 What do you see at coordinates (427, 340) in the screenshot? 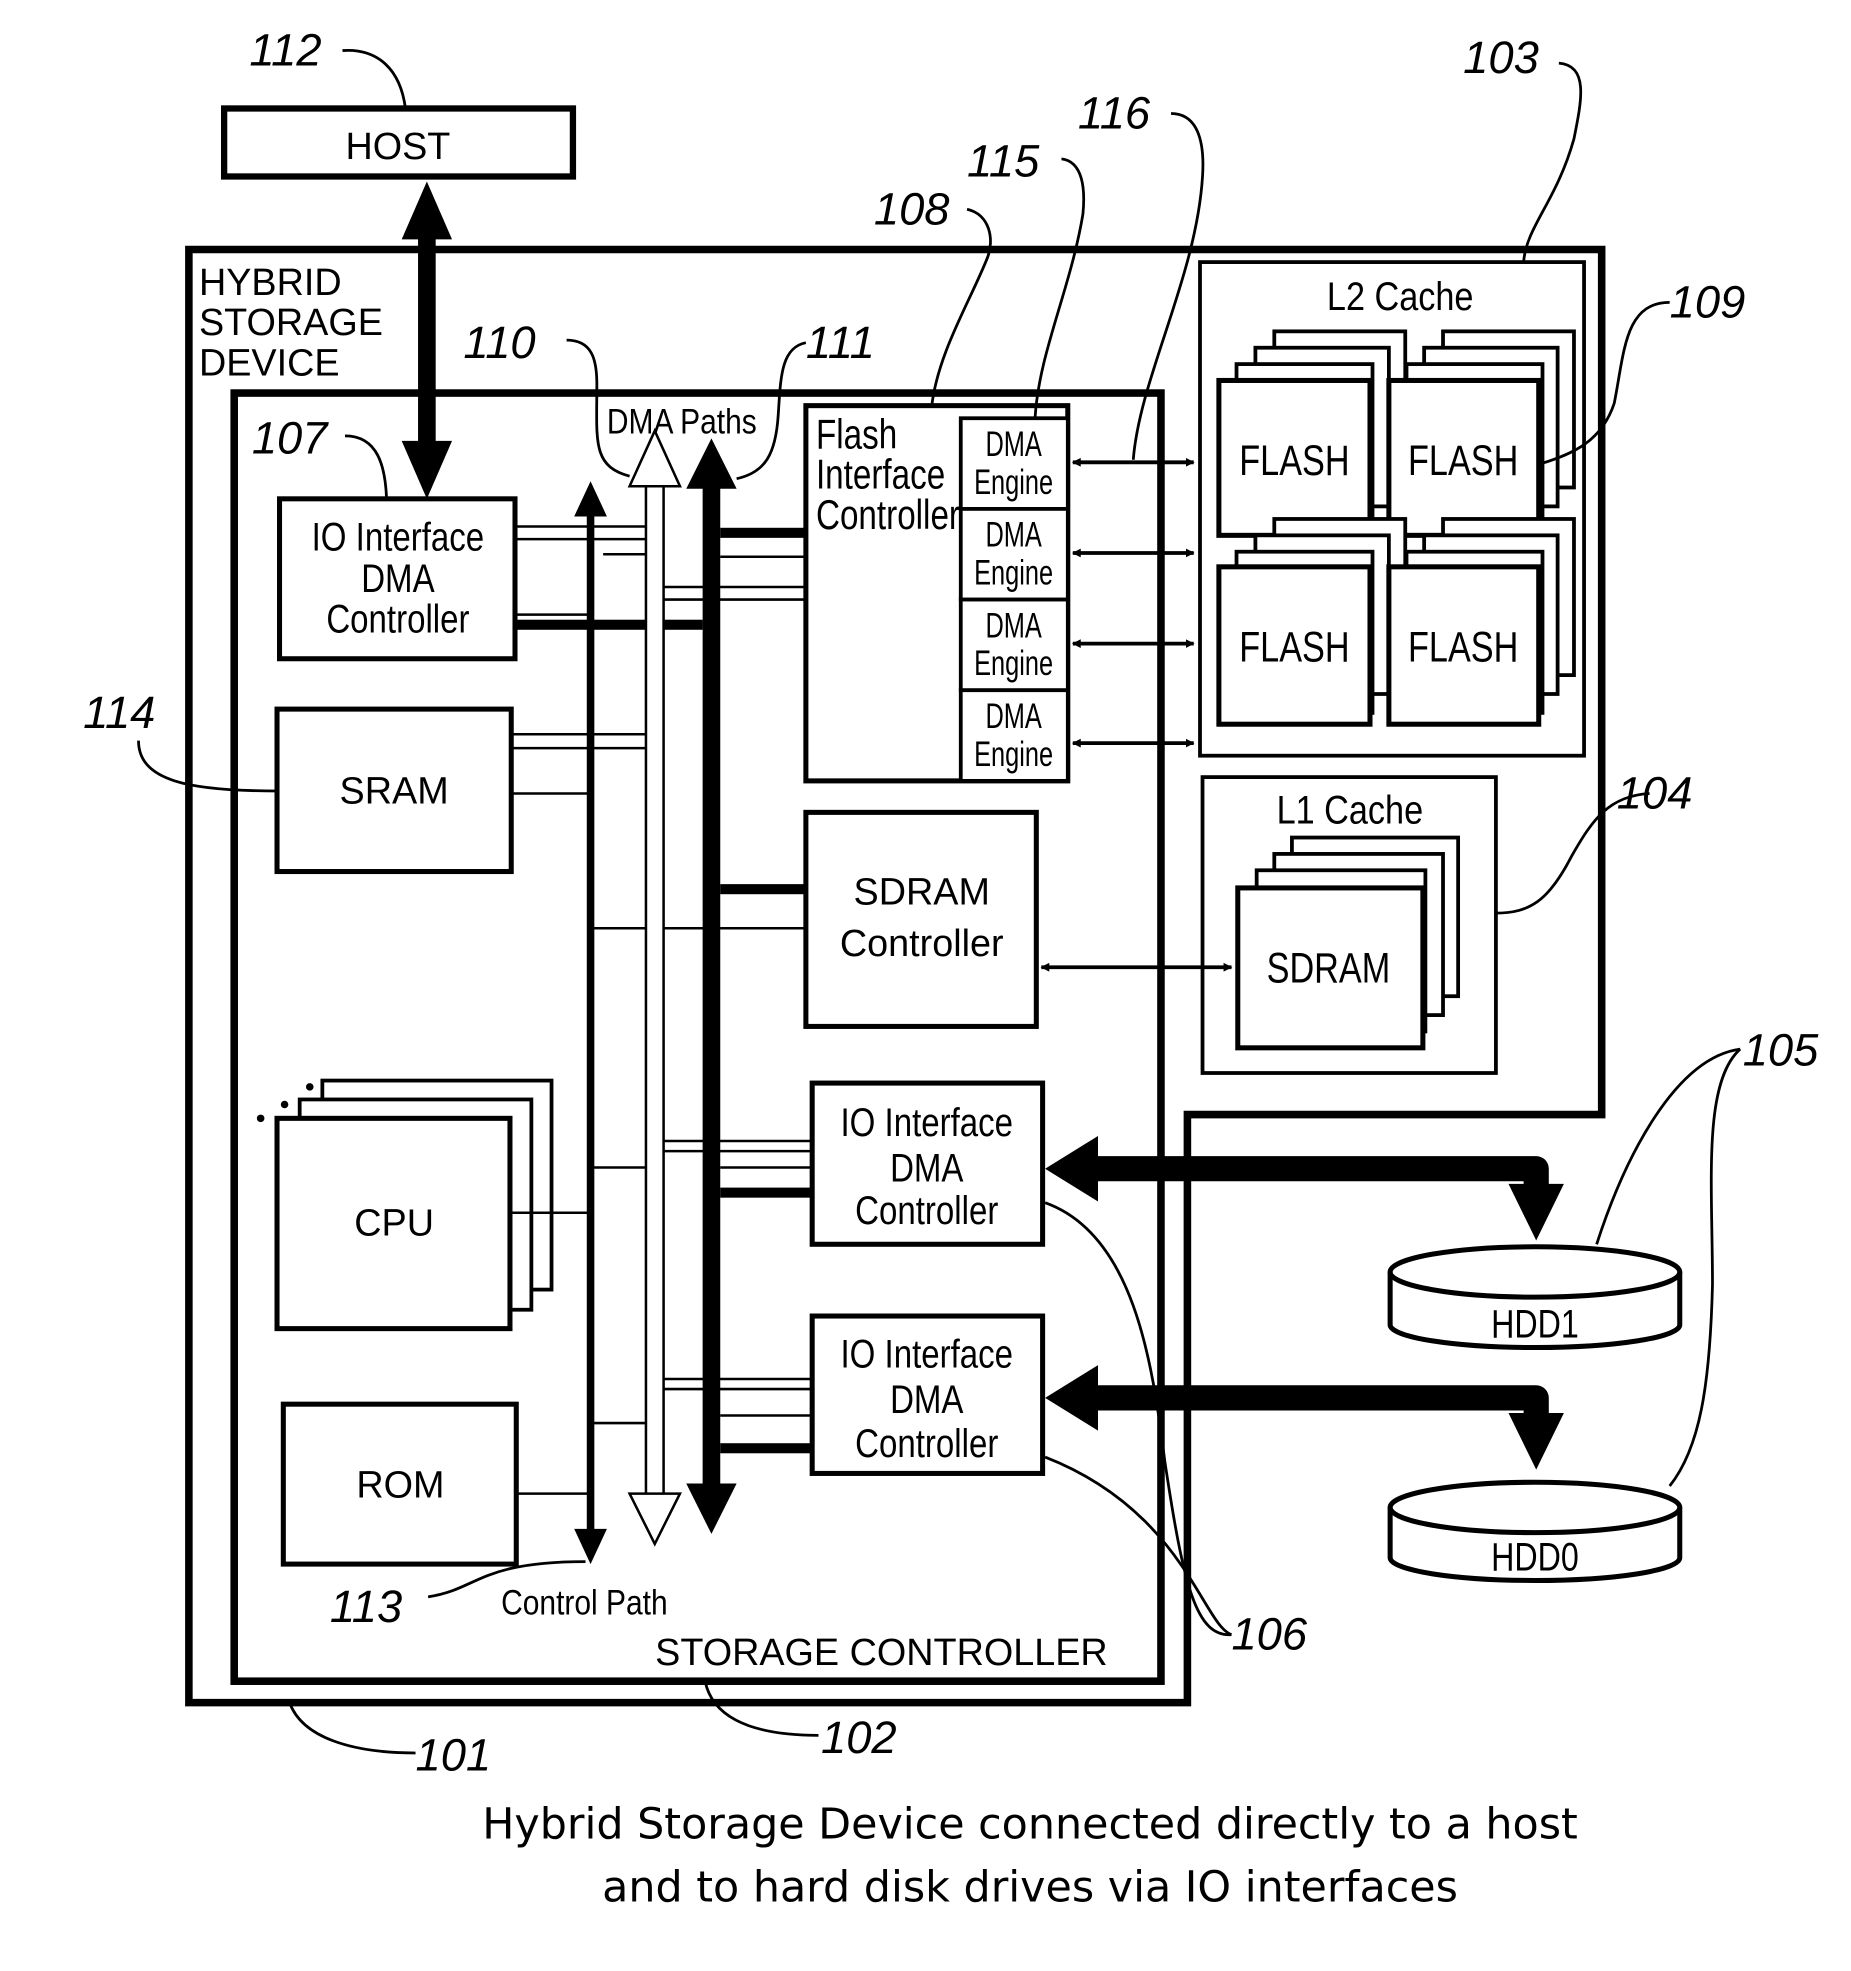
I see `host-link-arrow` at bounding box center [427, 340].